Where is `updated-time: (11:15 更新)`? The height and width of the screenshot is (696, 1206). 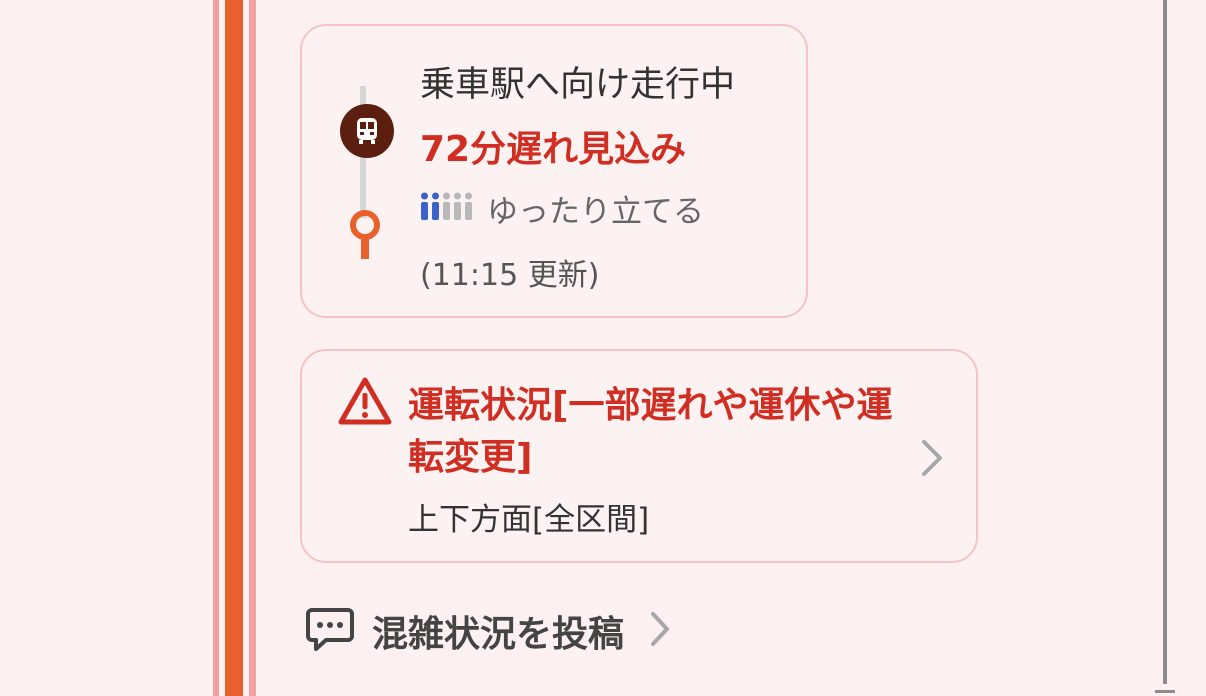 updated-time: (11:15 更新) is located at coordinates (510, 275).